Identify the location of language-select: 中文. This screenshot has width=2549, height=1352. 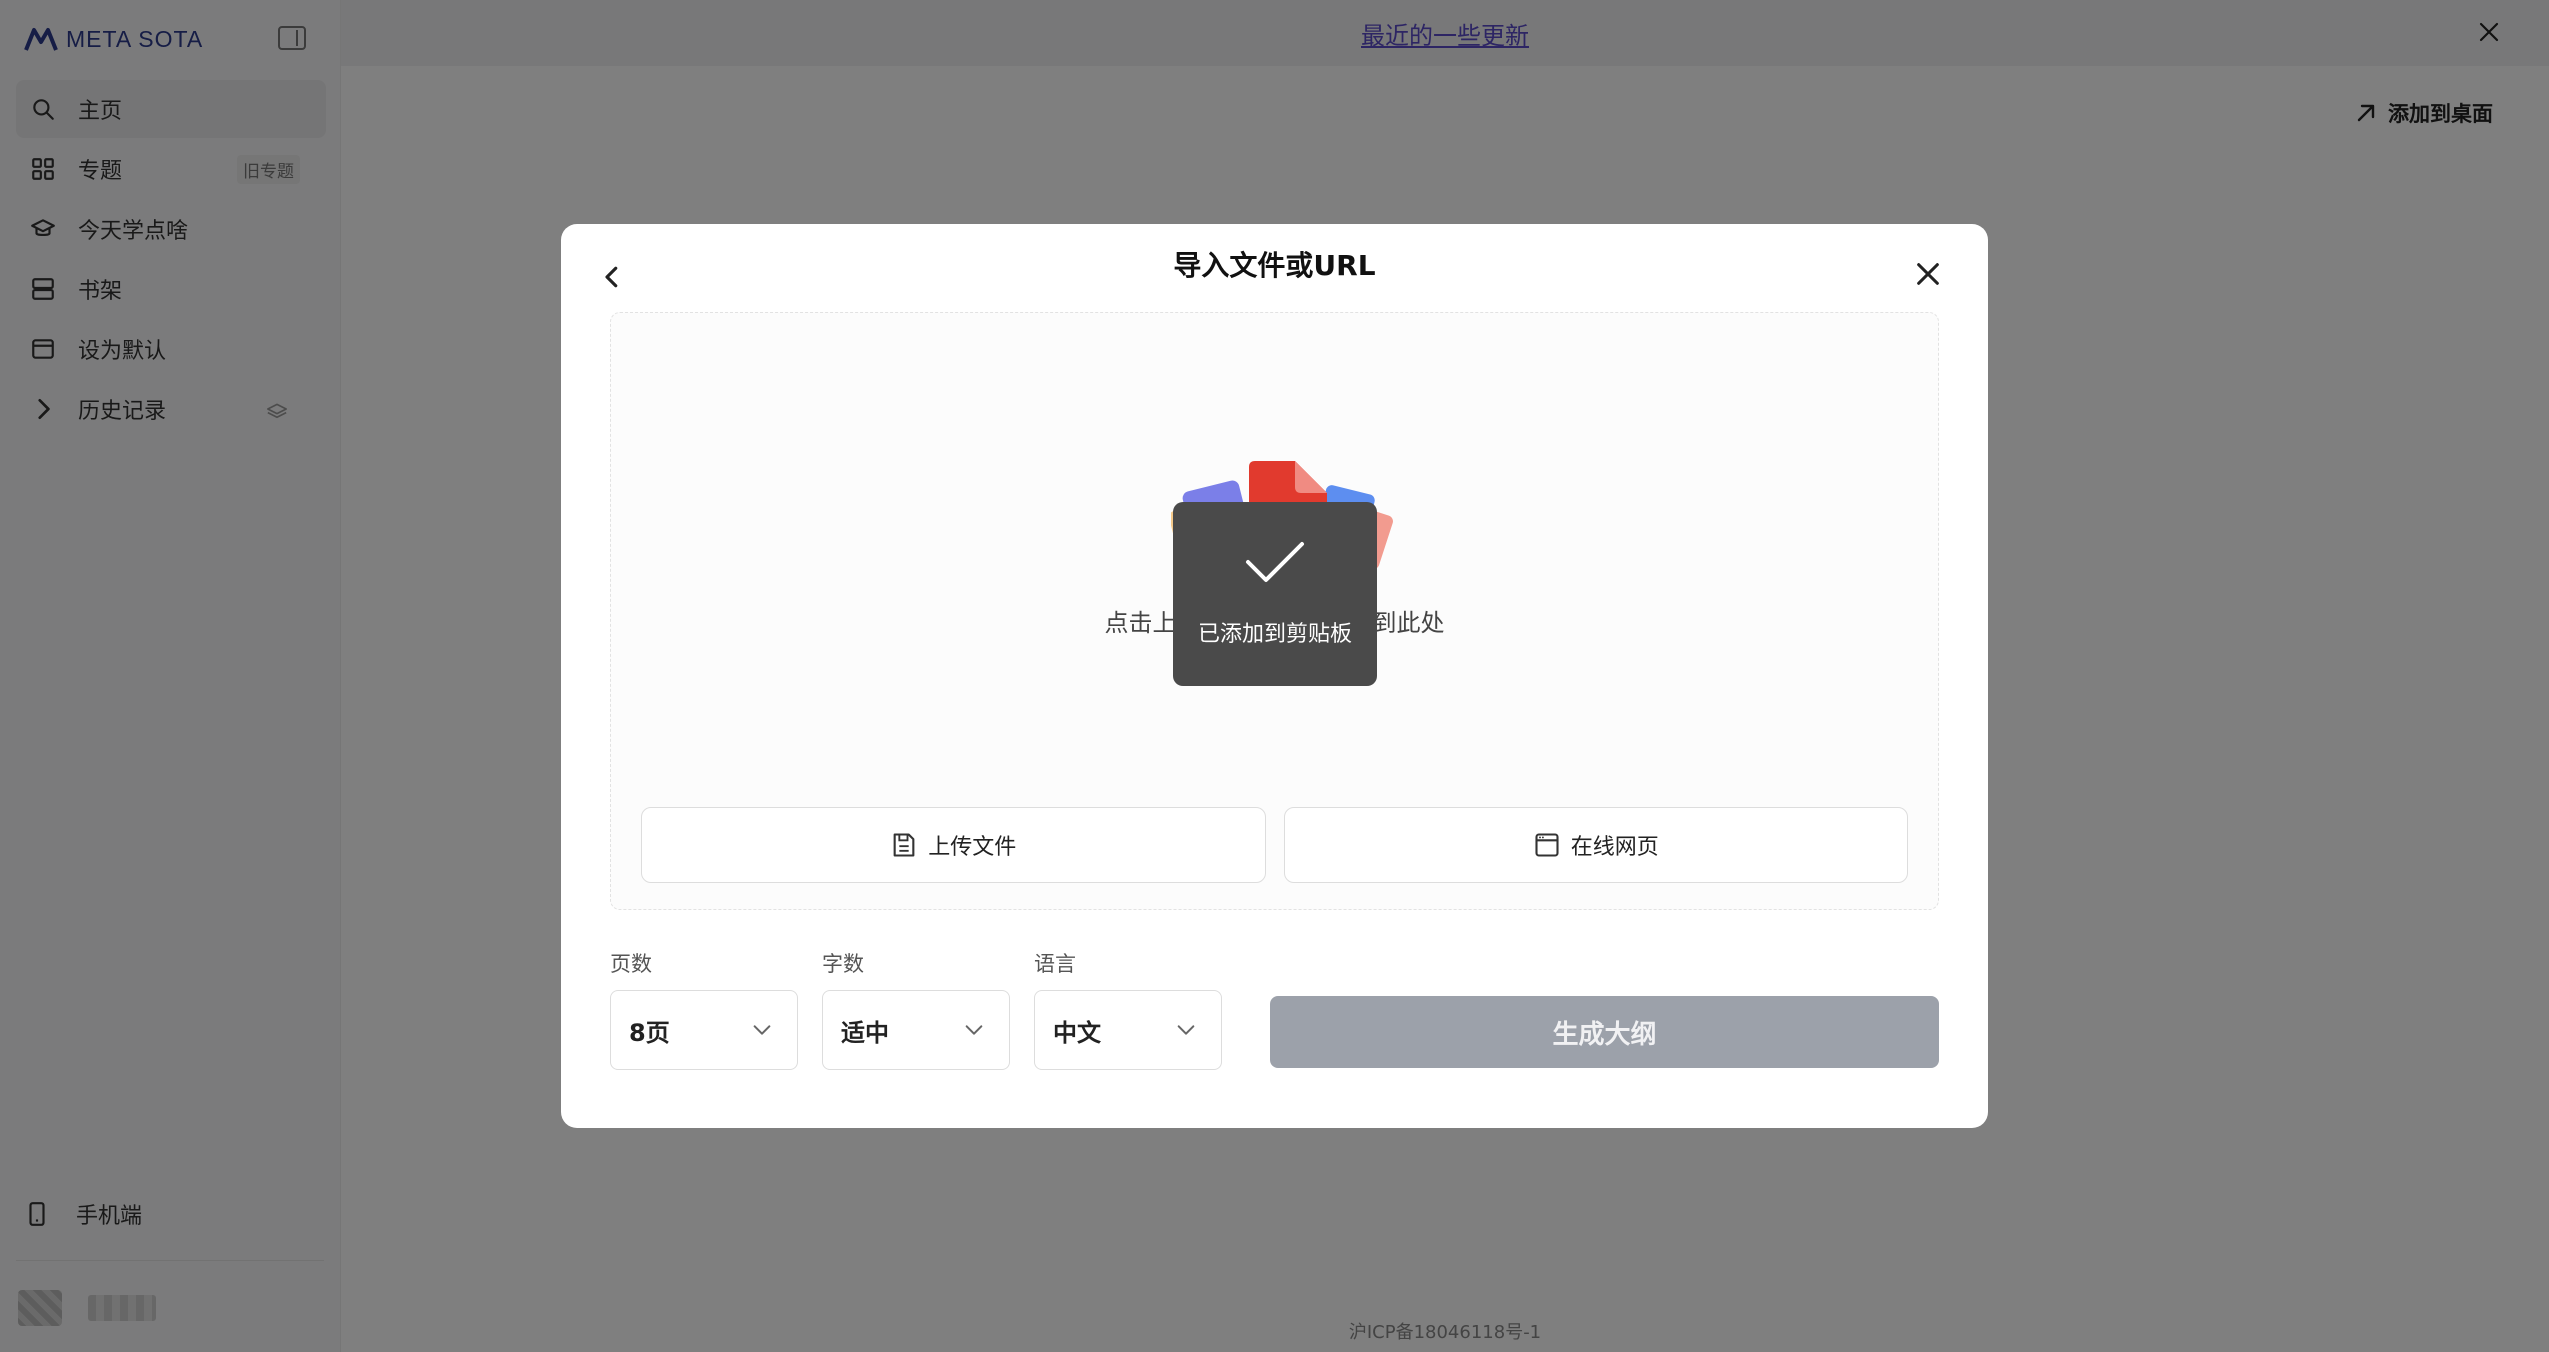
(1128, 1030).